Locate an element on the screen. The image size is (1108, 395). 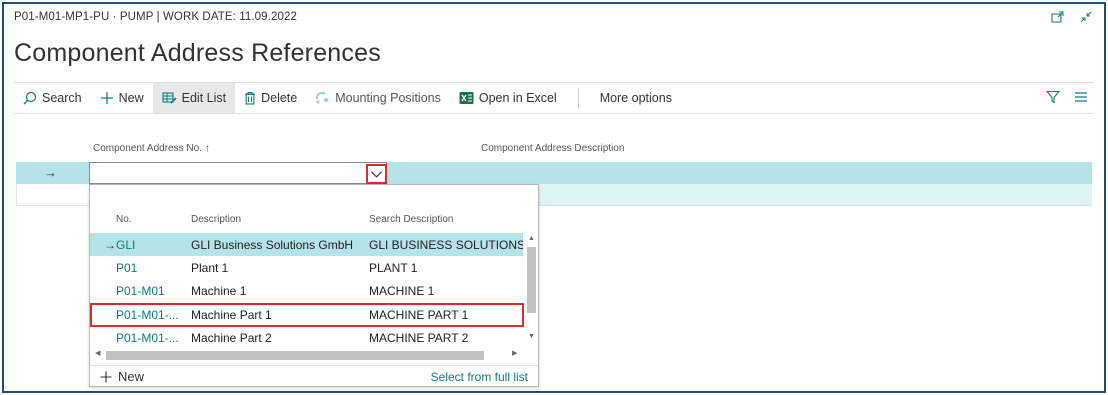
edit-list-button: Edit List is located at coordinates (194, 98).